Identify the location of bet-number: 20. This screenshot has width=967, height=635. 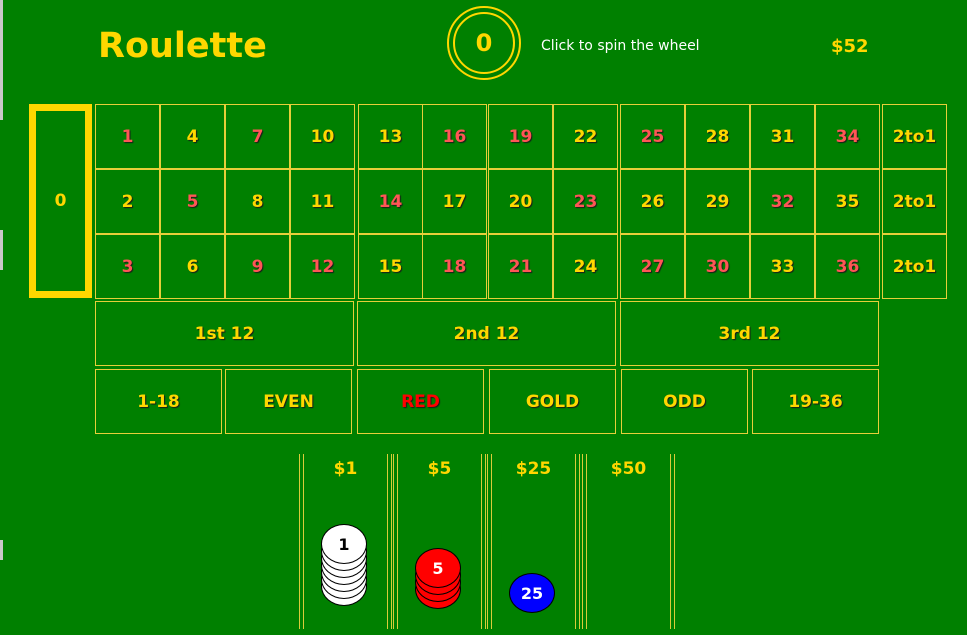
(520, 201).